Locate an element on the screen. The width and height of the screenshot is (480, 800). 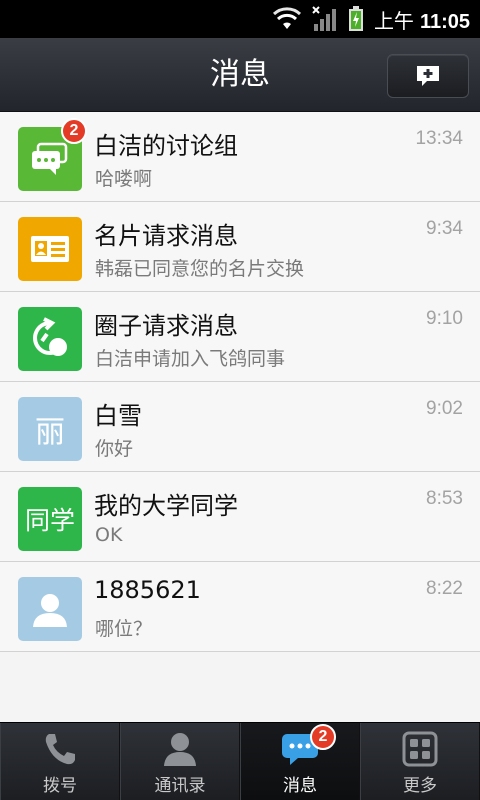
message-name: 圈子请求消息 is located at coordinates (166, 326).